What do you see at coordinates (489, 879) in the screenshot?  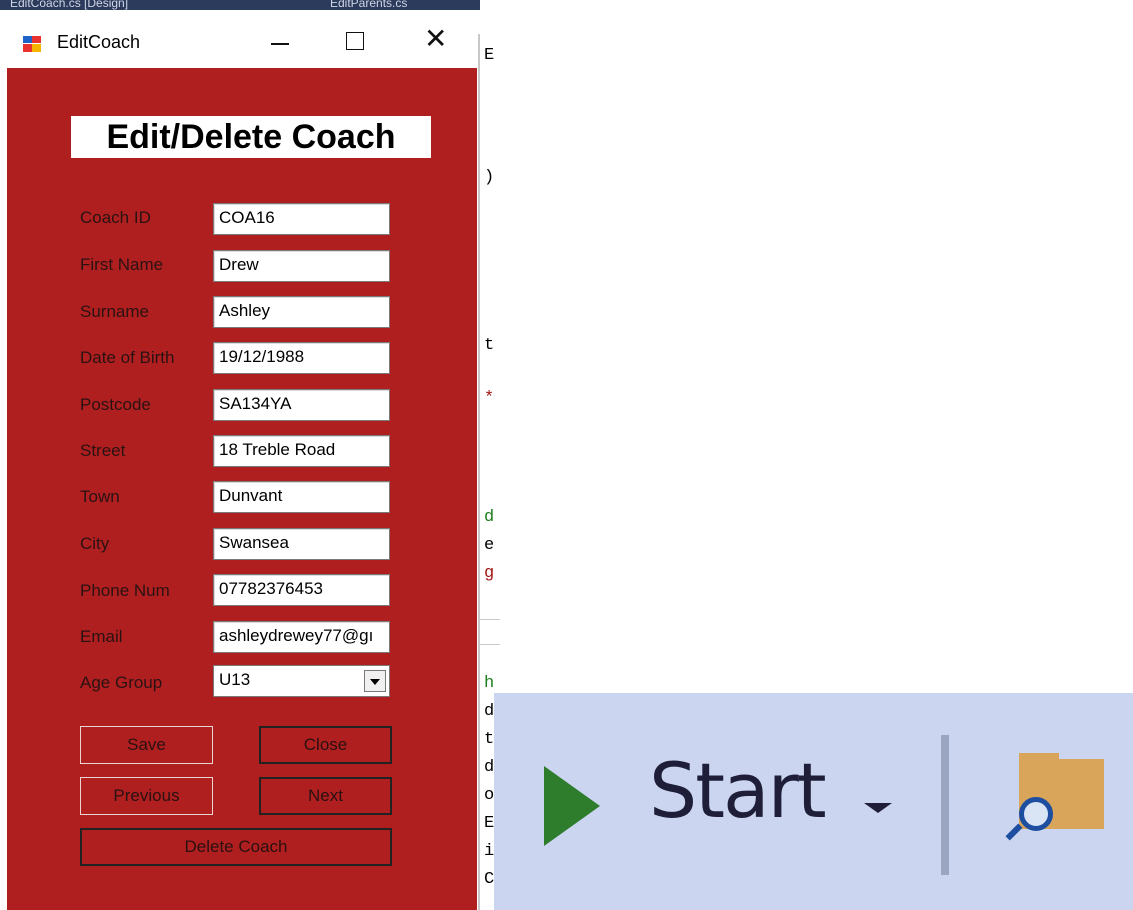 I see `code-fragment: C` at bounding box center [489, 879].